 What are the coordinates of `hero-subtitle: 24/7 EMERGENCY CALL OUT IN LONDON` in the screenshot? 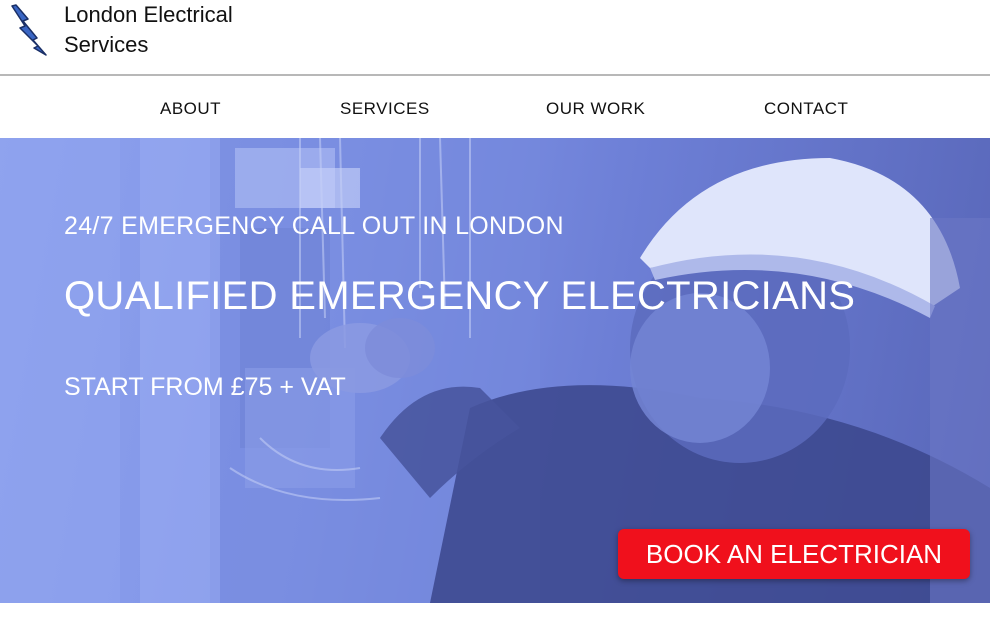 It's located at (314, 226).